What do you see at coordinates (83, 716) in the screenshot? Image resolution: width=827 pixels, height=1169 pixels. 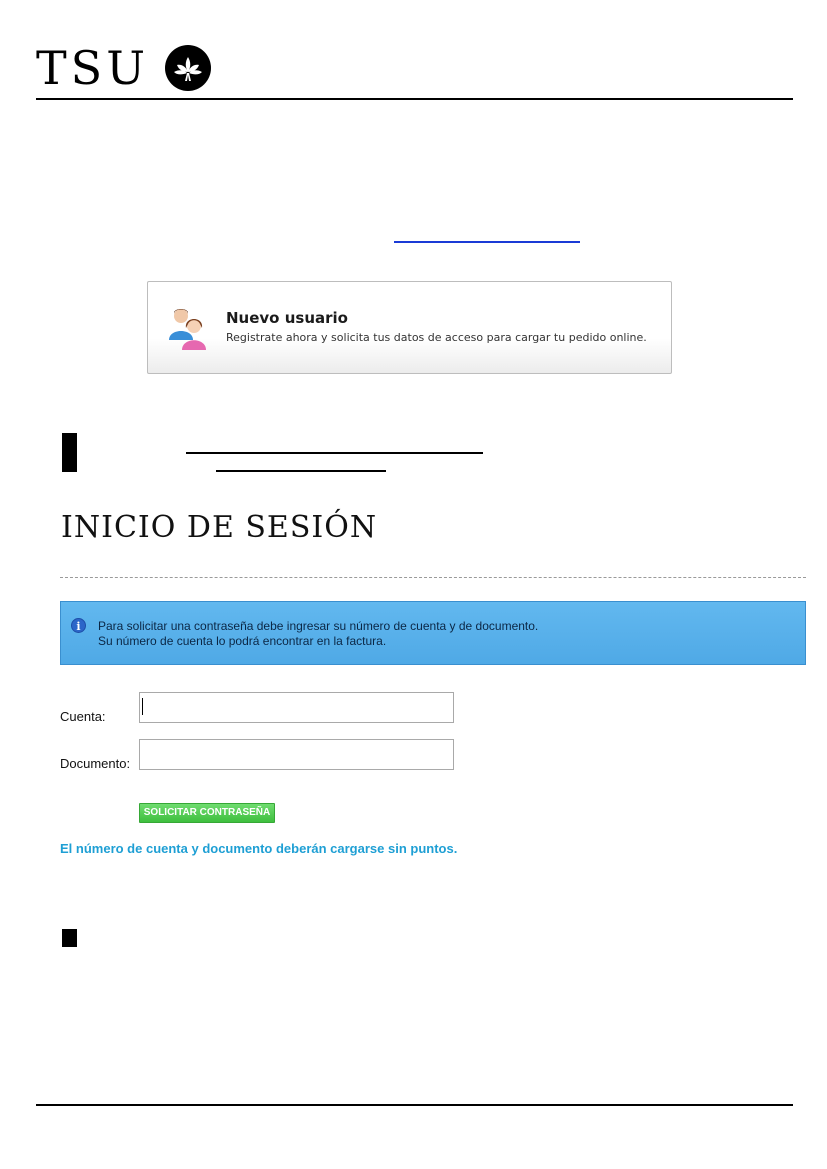 I see `cuenta-label: Cuenta:` at bounding box center [83, 716].